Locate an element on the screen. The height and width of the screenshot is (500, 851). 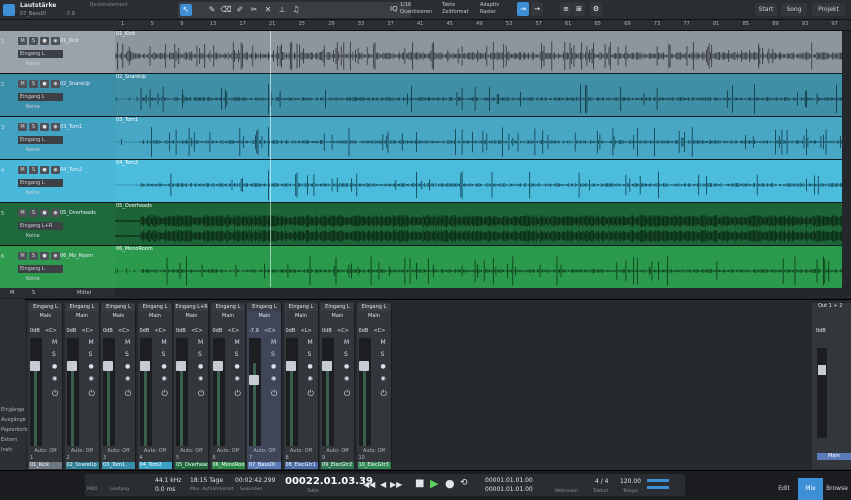
quantize-icon: IQ is located at coordinates (394, 9).